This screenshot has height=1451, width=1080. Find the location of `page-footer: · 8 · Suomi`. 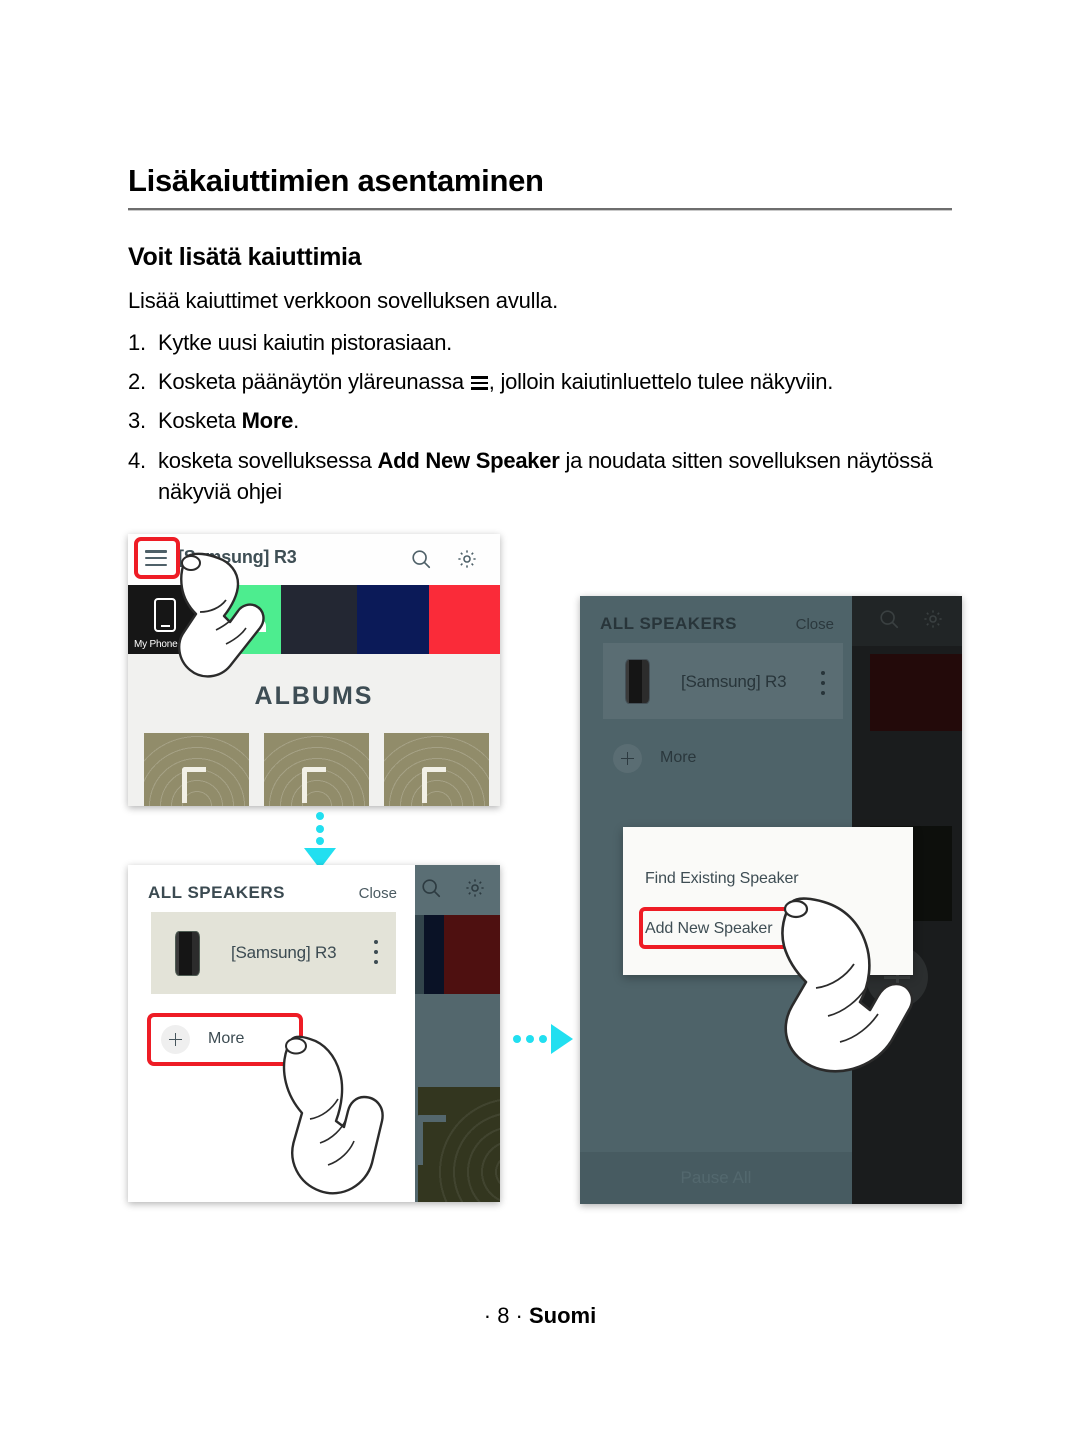

page-footer: · 8 · Suomi is located at coordinates (540, 1316).